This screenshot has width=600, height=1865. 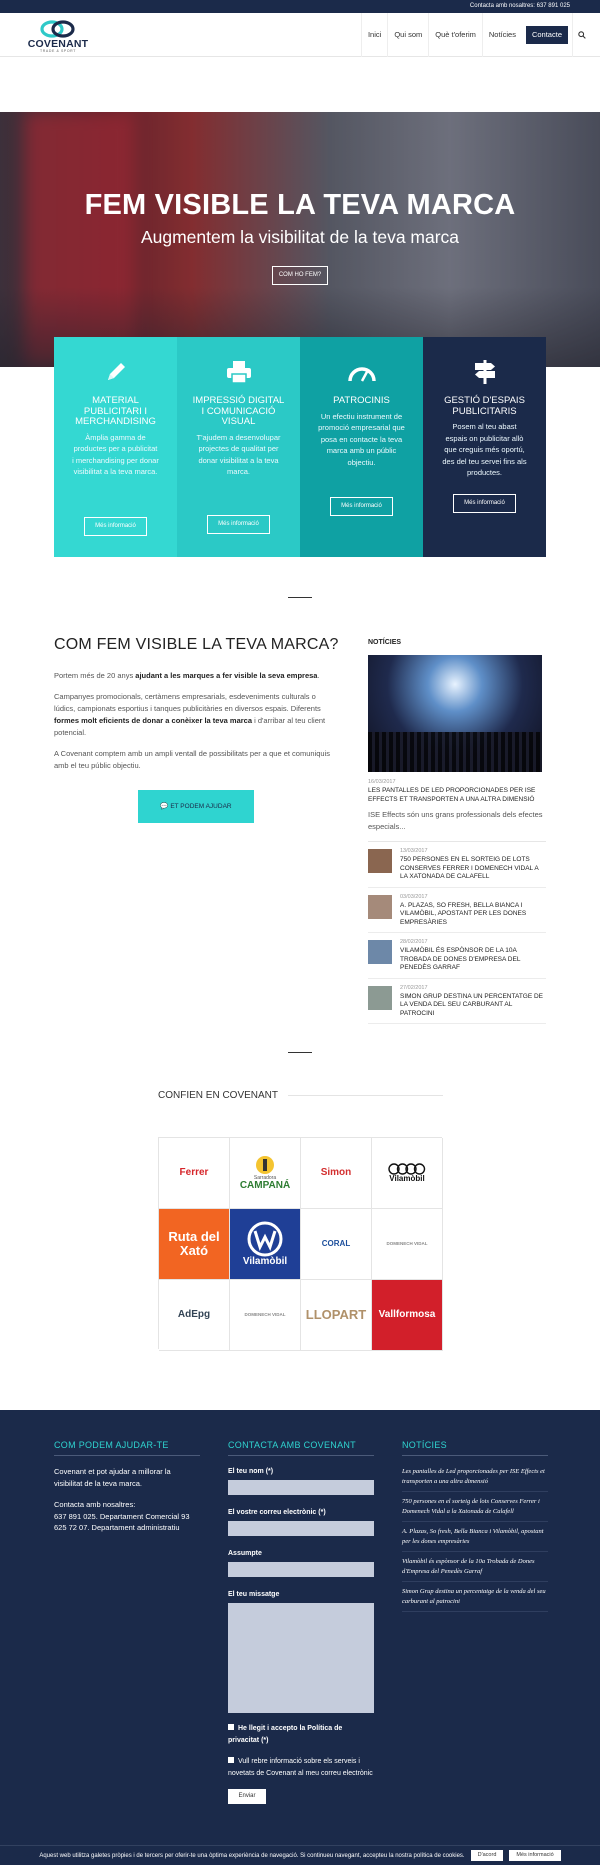 I want to click on client-logo-name: Ruta del Xató, so click(x=194, y=1243).